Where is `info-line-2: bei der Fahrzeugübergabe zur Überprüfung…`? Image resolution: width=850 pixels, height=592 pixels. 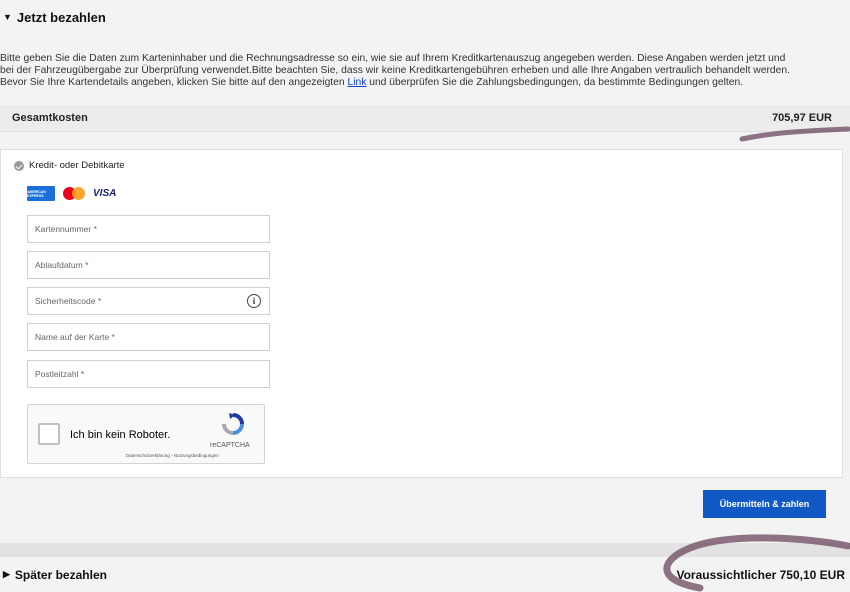 info-line-2: bei der Fahrzeugübergabe zur Überprüfung… is located at coordinates (395, 70).